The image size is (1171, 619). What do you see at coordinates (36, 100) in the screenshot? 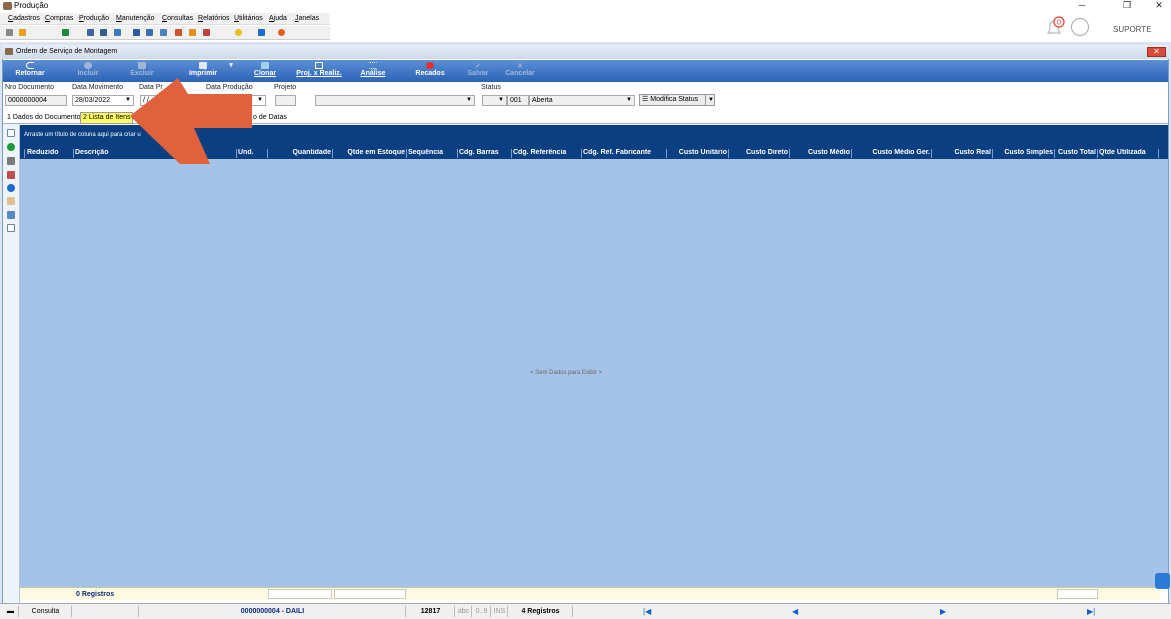
I see `nro-documento-field: 0000000004` at bounding box center [36, 100].